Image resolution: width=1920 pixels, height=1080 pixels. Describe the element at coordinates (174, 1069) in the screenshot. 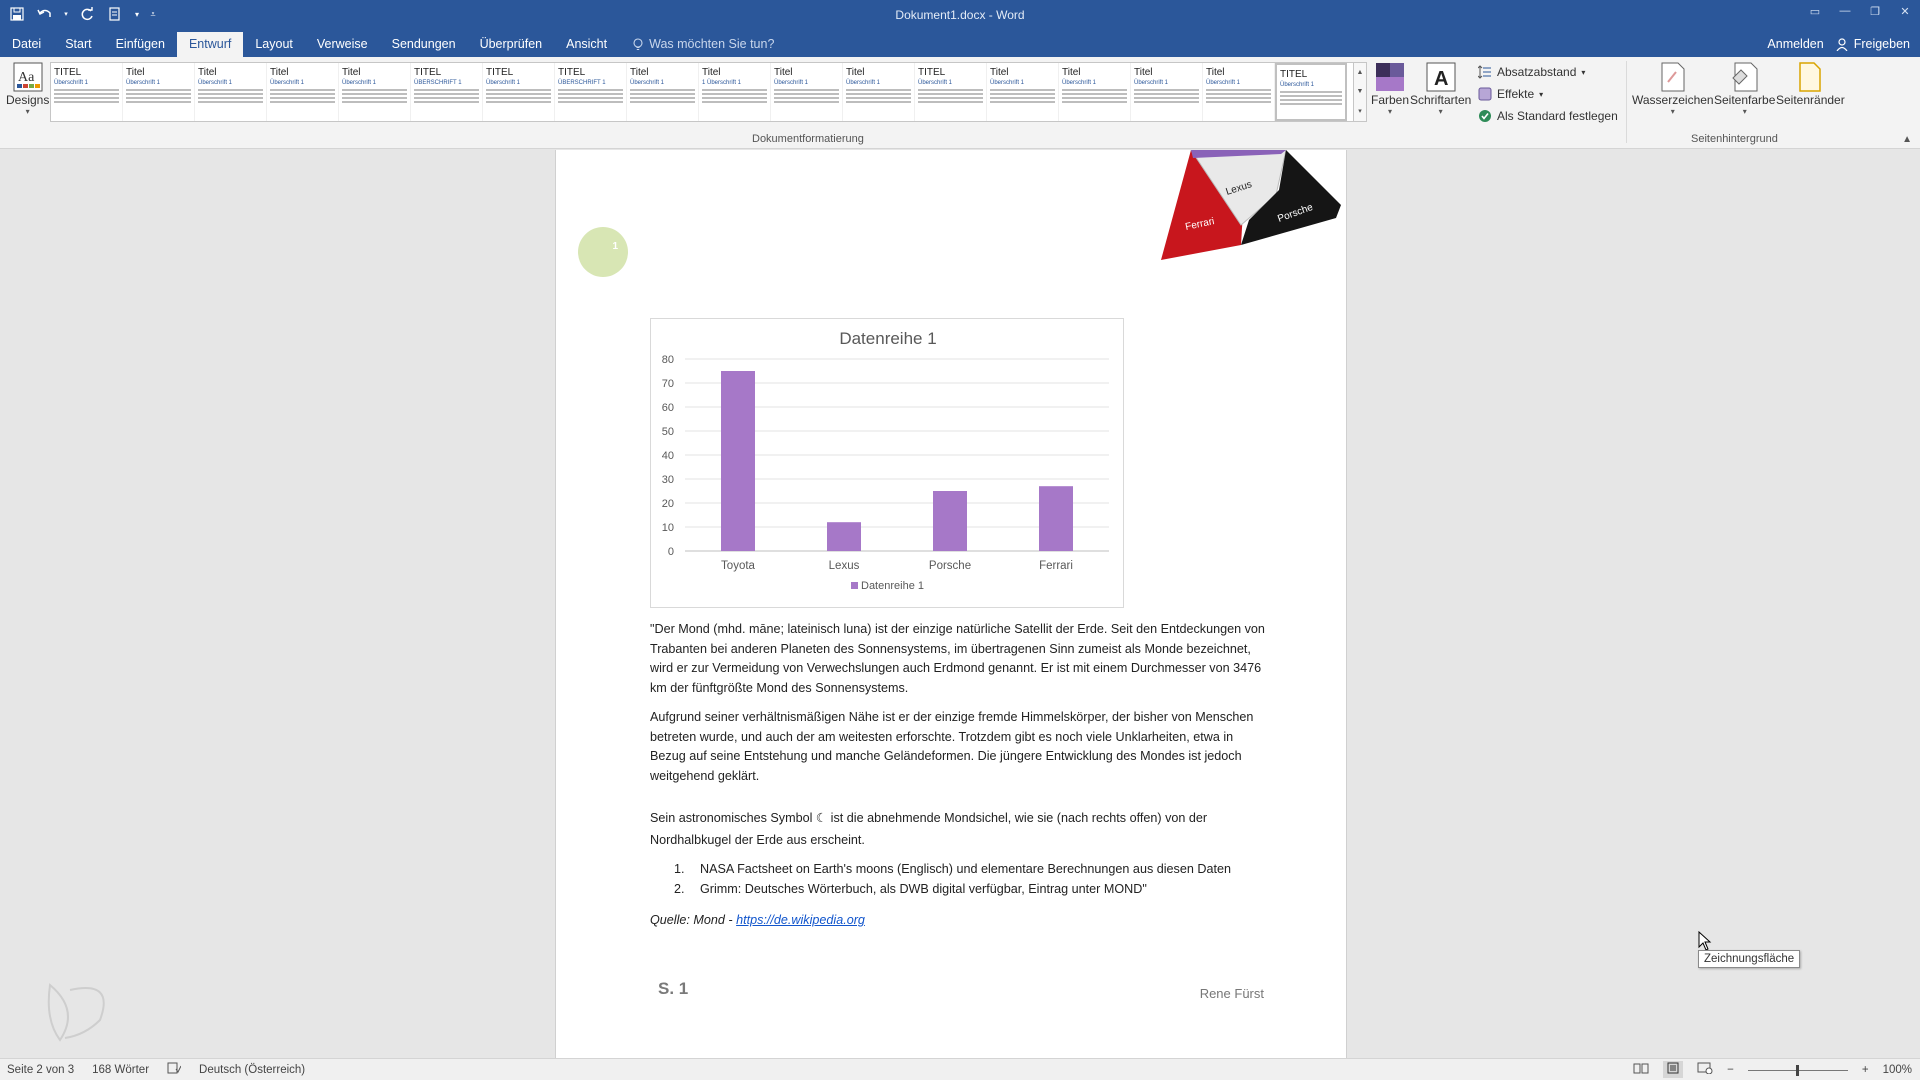

I see `proofing-icon` at that location.